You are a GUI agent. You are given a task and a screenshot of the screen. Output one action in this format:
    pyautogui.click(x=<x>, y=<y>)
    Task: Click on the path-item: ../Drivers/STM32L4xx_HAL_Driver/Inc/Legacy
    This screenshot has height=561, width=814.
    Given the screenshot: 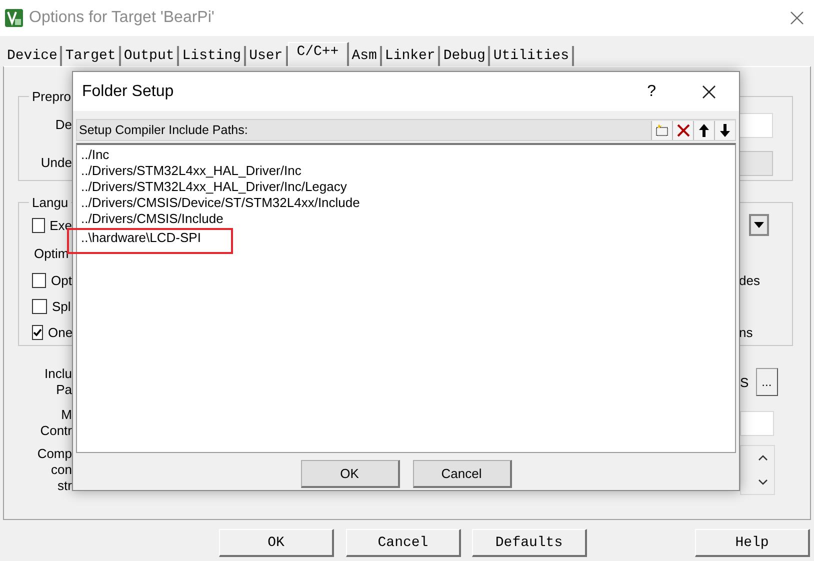 What is the action you would take?
    pyautogui.click(x=214, y=187)
    